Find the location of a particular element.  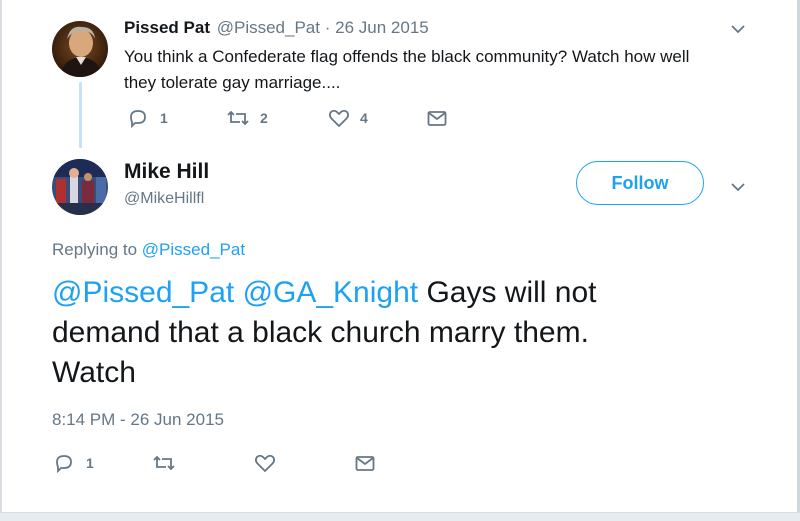

author-name: Pissed Pat is located at coordinates (167, 27).